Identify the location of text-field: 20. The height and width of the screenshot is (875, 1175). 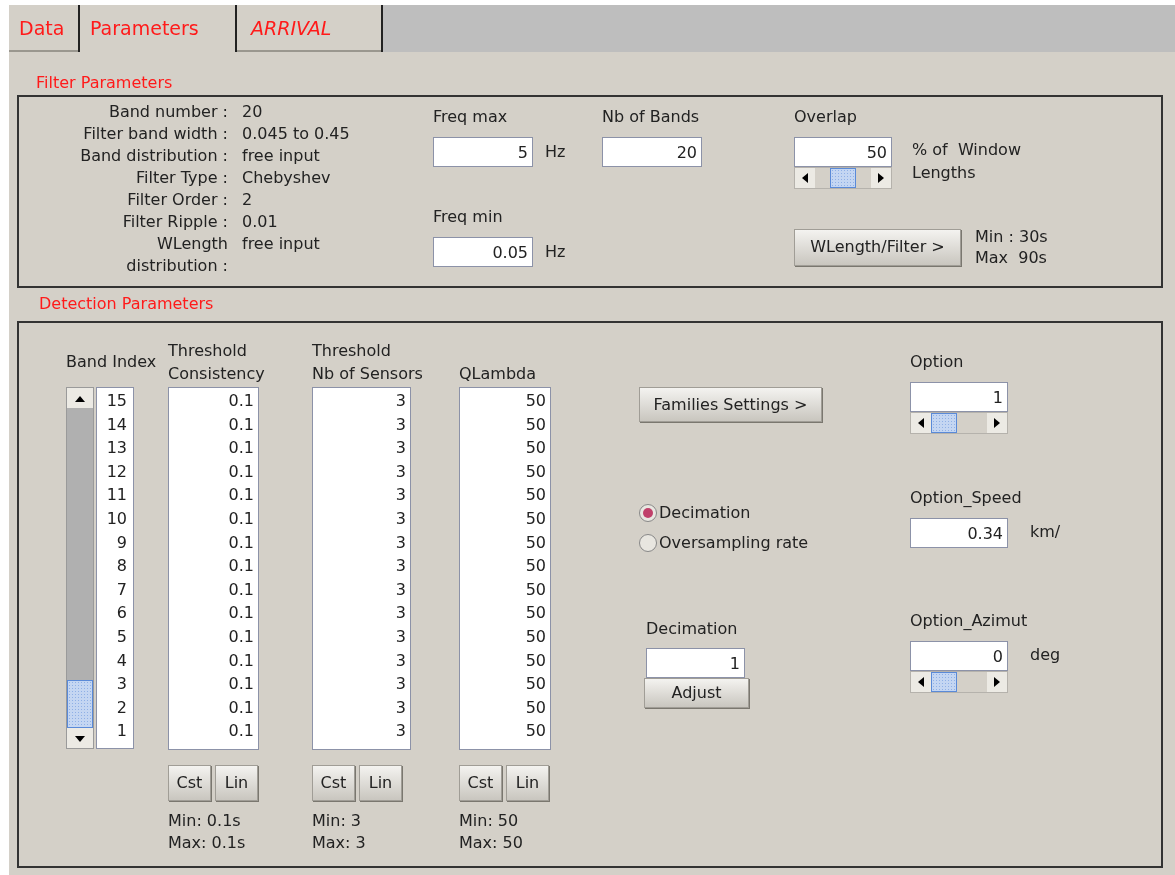
(652, 152).